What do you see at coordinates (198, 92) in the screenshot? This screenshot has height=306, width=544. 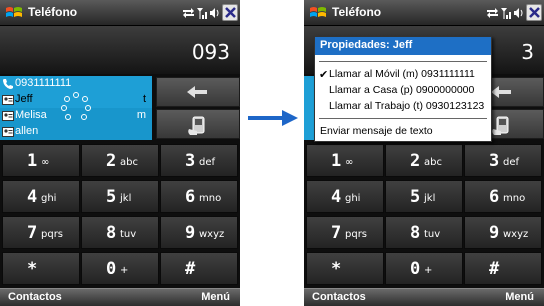 I see `backspace-button` at bounding box center [198, 92].